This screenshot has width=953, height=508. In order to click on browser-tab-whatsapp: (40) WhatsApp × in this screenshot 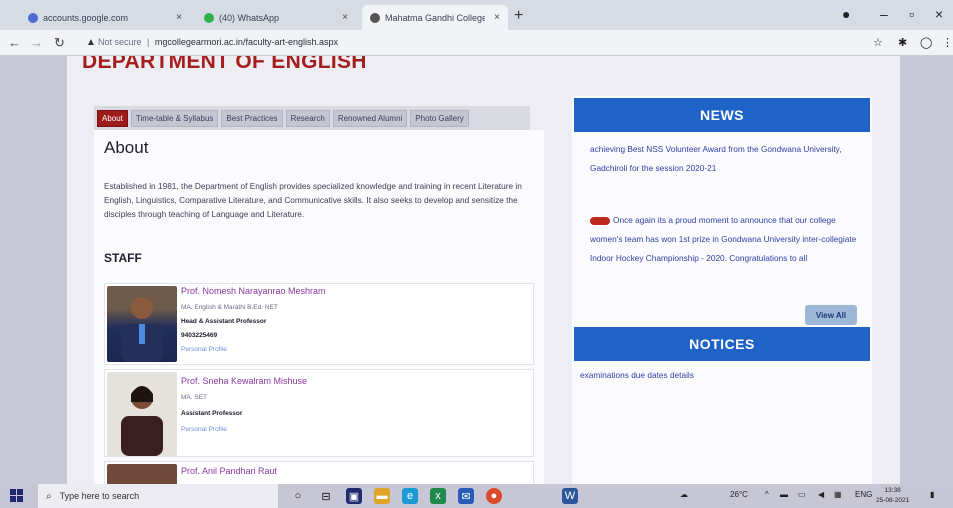, I will do `click(276, 17)`.